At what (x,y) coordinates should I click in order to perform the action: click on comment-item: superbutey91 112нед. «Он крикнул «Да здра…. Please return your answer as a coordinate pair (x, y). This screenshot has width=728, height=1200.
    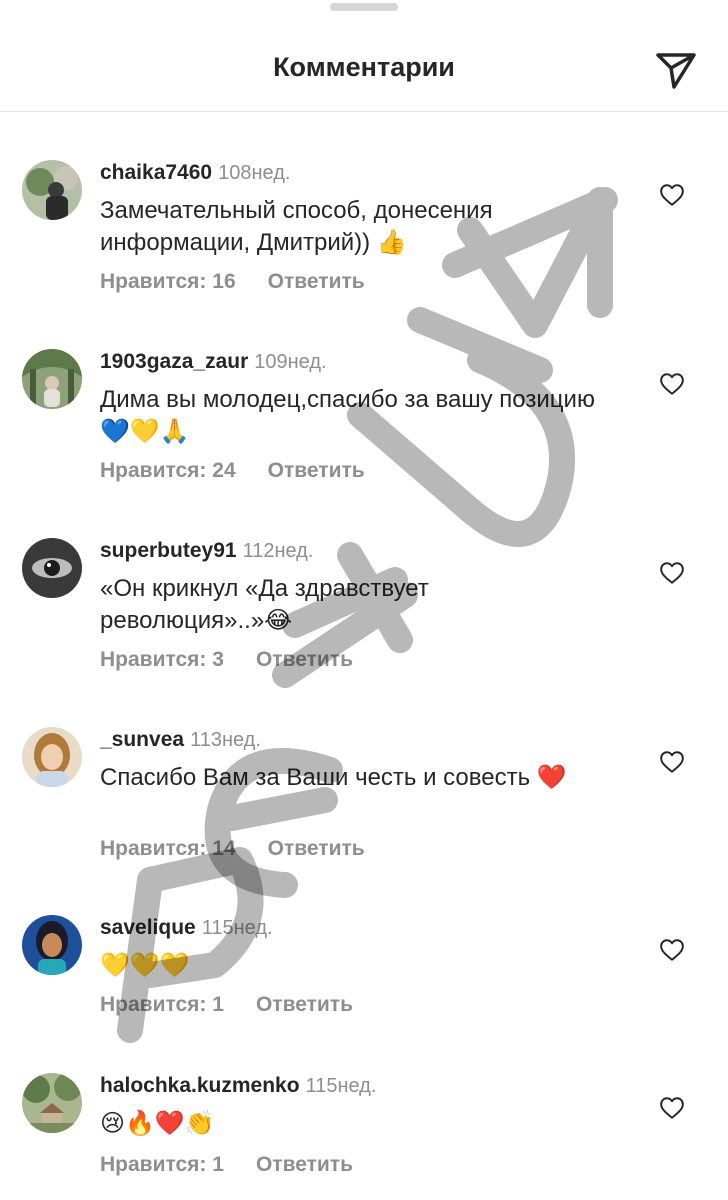
    Looking at the image, I should click on (364, 618).